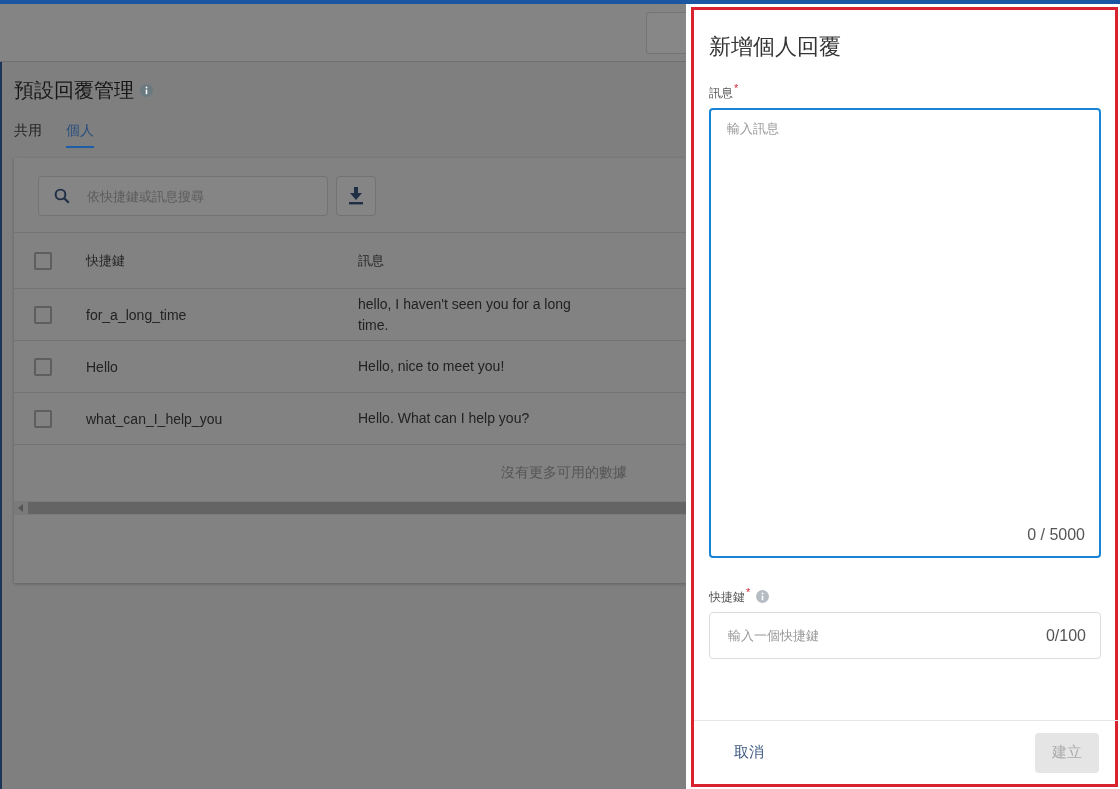 This screenshot has width=1120, height=789. What do you see at coordinates (666, 33) in the screenshot?
I see `header-button` at bounding box center [666, 33].